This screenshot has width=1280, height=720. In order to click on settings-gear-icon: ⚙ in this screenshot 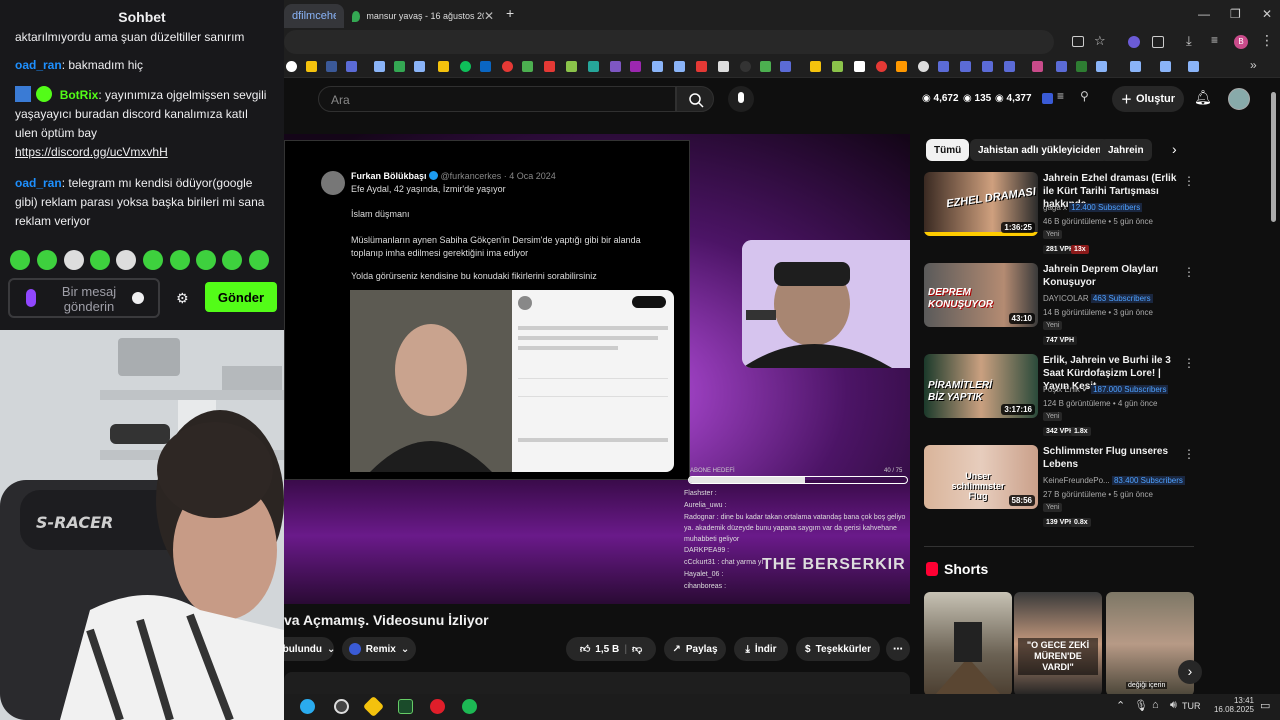, I will do `click(182, 298)`.